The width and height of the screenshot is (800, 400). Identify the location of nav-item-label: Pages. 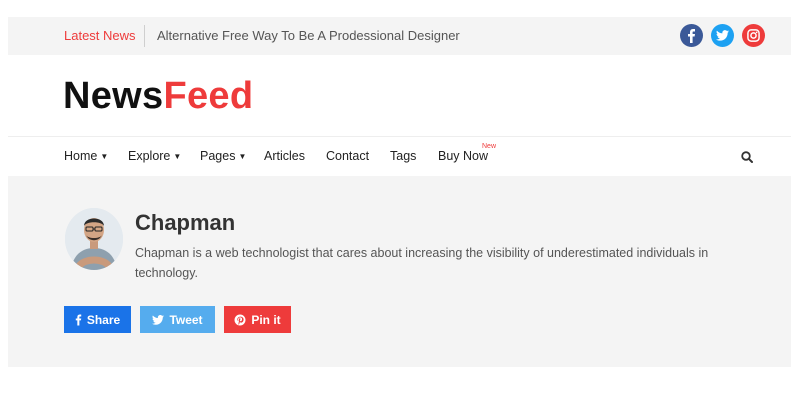
(218, 156).